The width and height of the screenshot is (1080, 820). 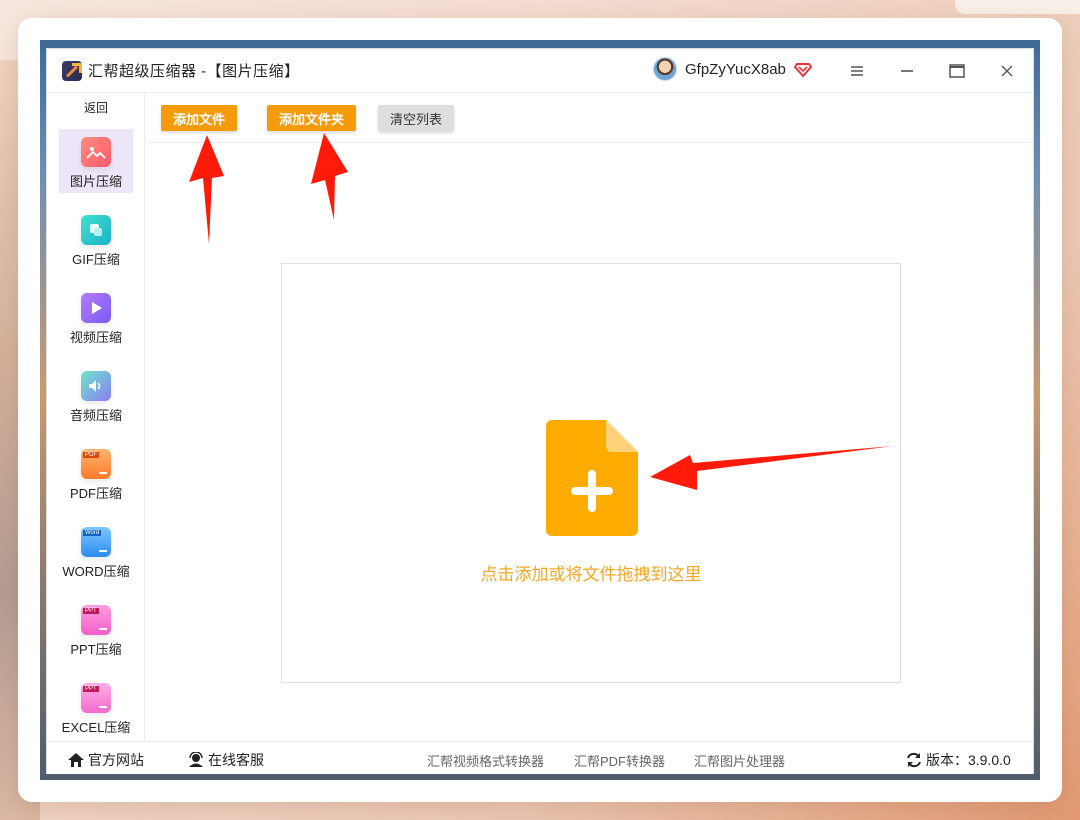 What do you see at coordinates (739, 760) in the screenshot?
I see `image-processor-link: 汇帮图片处理器` at bounding box center [739, 760].